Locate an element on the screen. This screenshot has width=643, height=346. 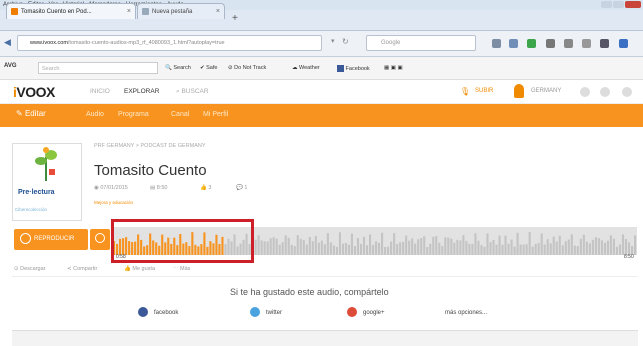
category-tag: Mejora y educación is located at coordinates (113, 202).